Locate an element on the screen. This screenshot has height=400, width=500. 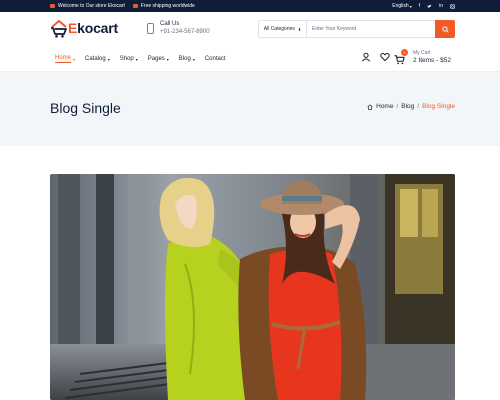
menu-item-contact: Contact is located at coordinates (215, 59).